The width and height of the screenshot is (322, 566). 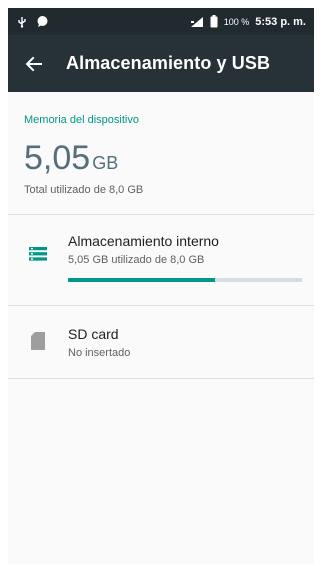 What do you see at coordinates (168, 63) in the screenshot?
I see `page-title: Almacenamiento y USB` at bounding box center [168, 63].